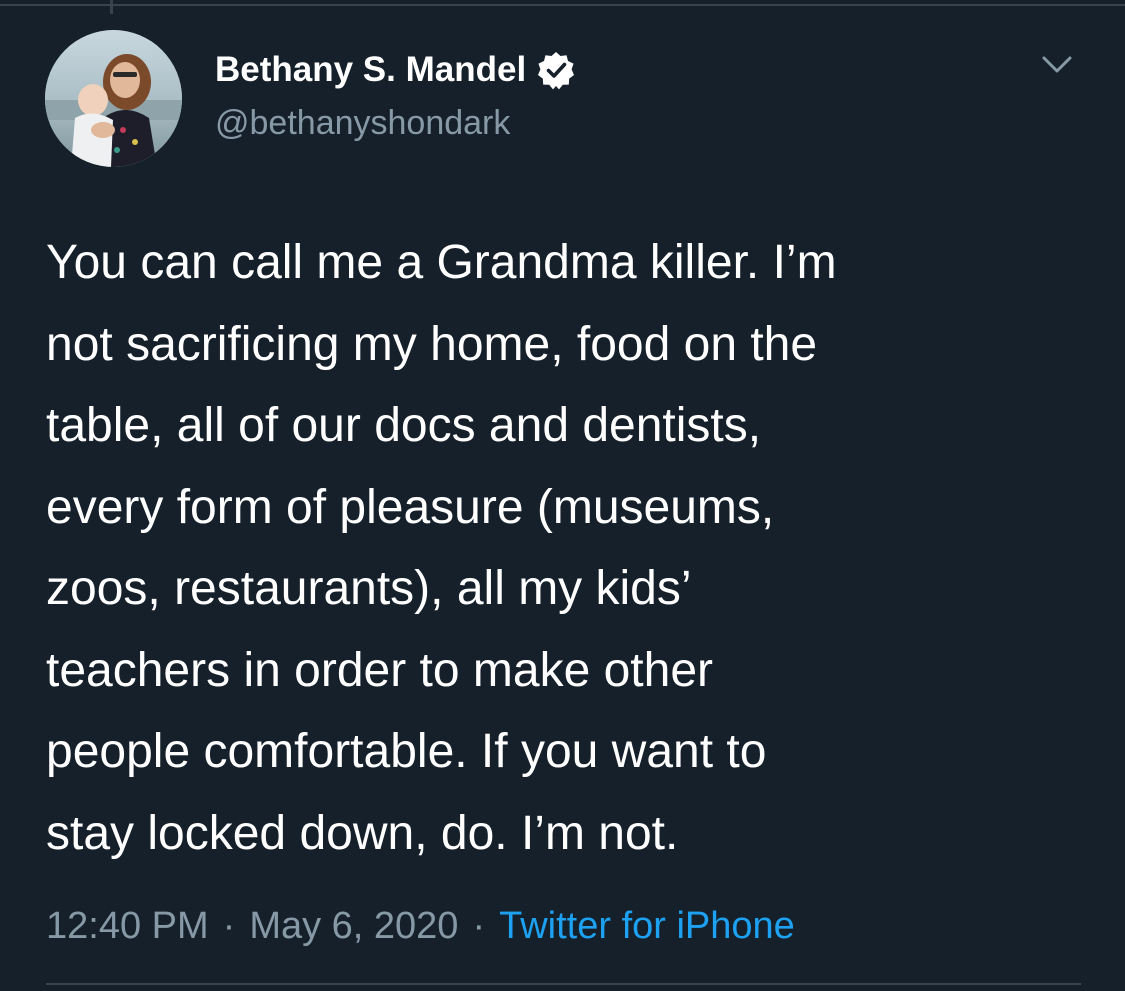 The width and height of the screenshot is (1125, 991). What do you see at coordinates (369, 588) in the screenshot?
I see `tweet-text-line: zoos, restaurants), all my kids’` at bounding box center [369, 588].